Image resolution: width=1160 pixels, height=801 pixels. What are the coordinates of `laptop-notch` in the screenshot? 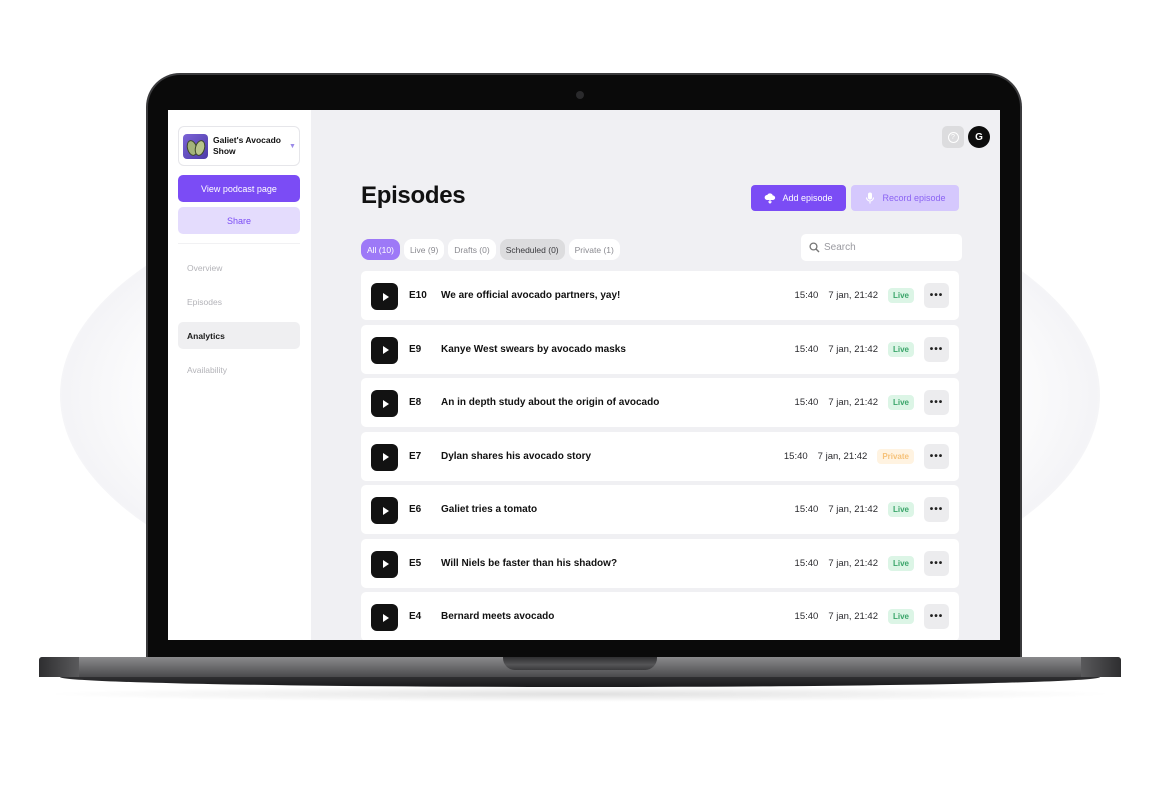 It's located at (580, 663).